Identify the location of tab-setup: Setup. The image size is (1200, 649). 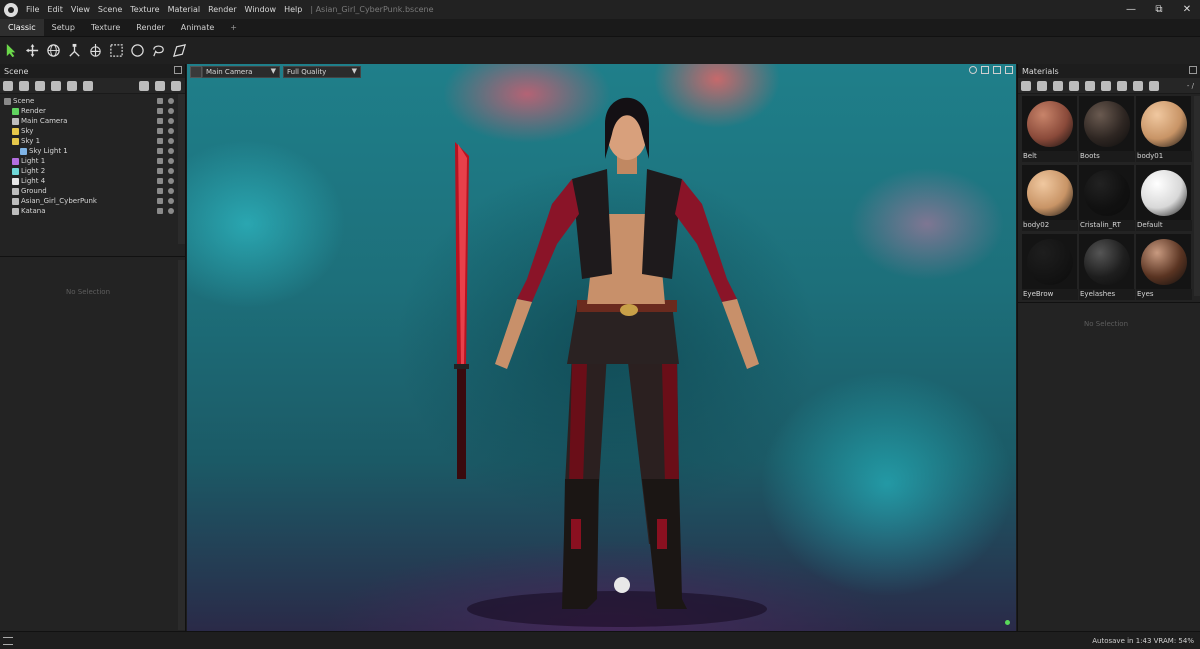
(63, 27).